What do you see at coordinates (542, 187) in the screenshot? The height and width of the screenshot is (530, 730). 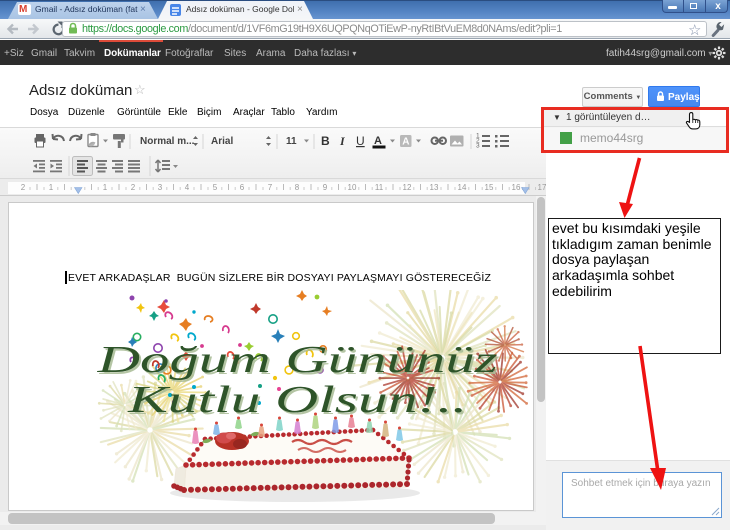 I see `svg-text: 17` at bounding box center [542, 187].